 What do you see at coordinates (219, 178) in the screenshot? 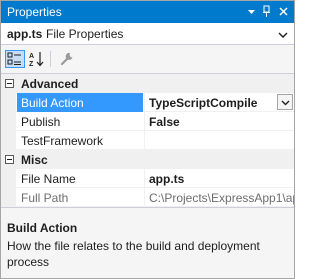
I see `property-value: app.ts` at bounding box center [219, 178].